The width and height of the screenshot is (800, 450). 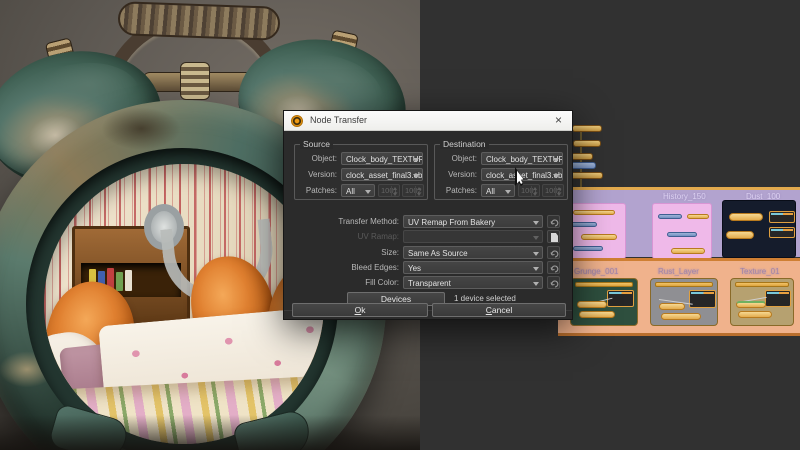 What do you see at coordinates (360, 310) in the screenshot?
I see `ok-button: Ok` at bounding box center [360, 310].